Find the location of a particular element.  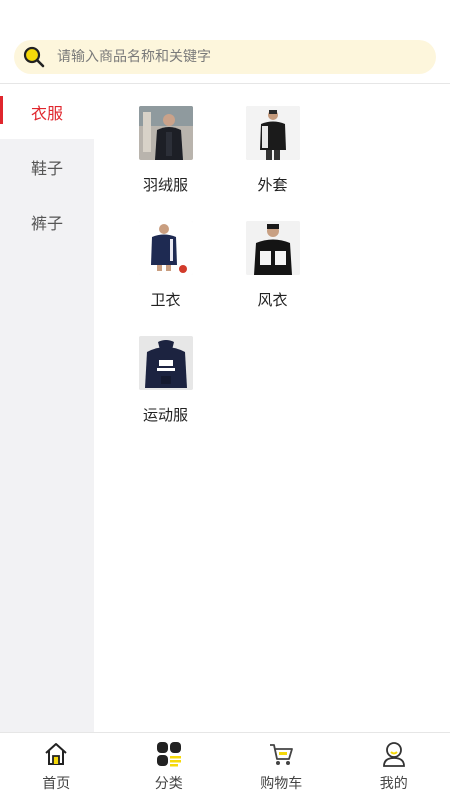

sidebar-item-clothes: 衣服 is located at coordinates (47, 111).